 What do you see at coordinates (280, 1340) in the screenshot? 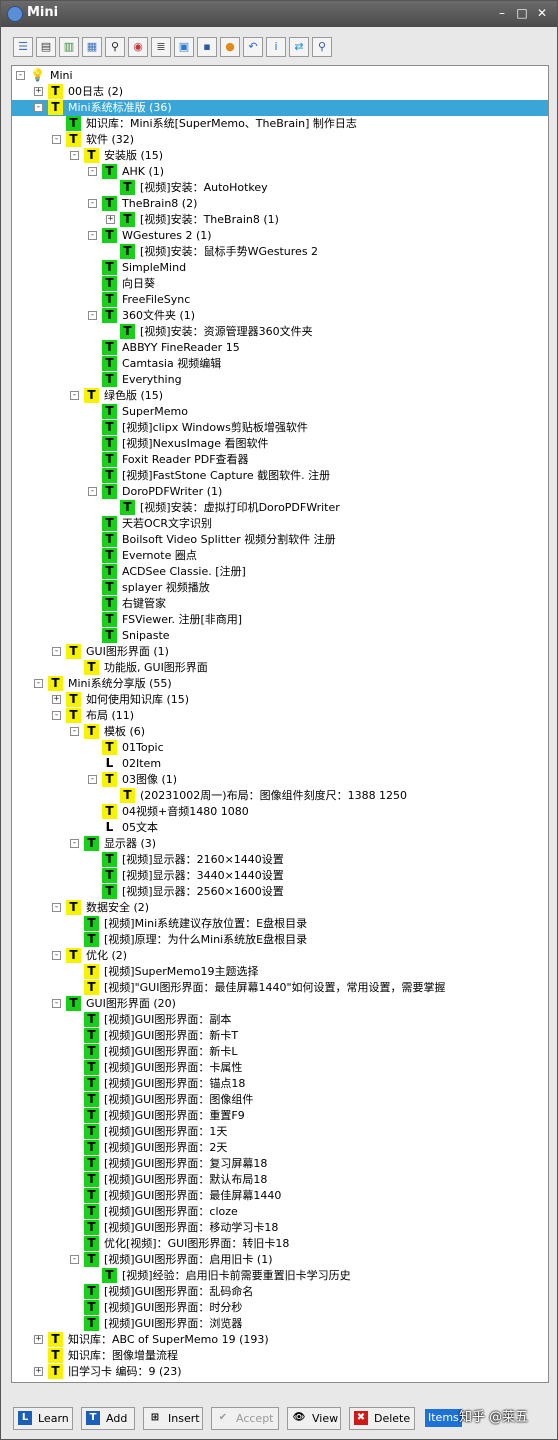
I see `tree-row: + T 知识库：ABC of SuperMemo 19 (193)` at bounding box center [280, 1340].